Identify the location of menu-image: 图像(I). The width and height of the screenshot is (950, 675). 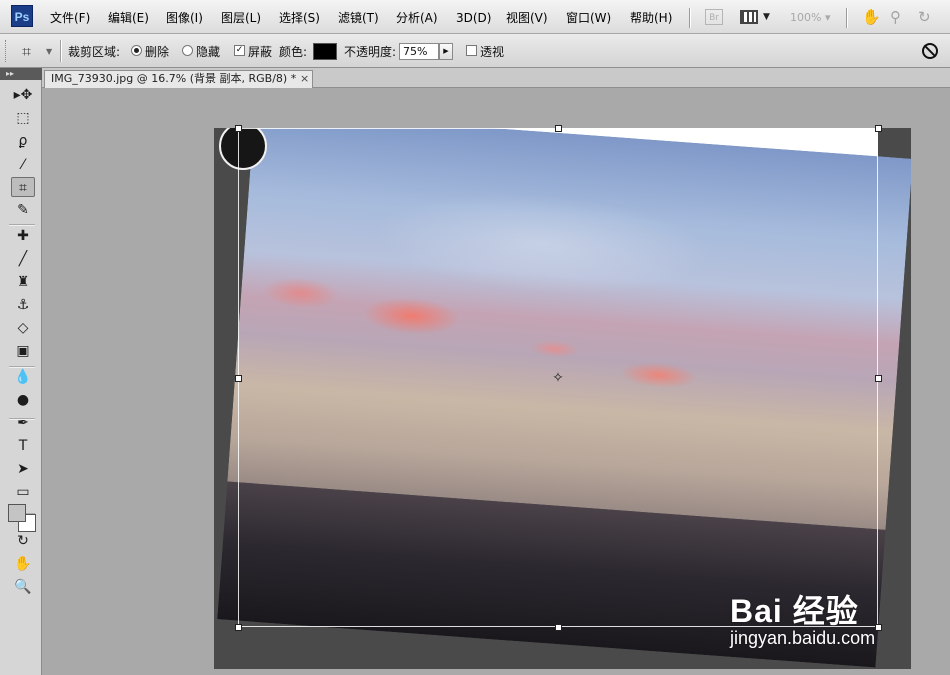
(184, 18).